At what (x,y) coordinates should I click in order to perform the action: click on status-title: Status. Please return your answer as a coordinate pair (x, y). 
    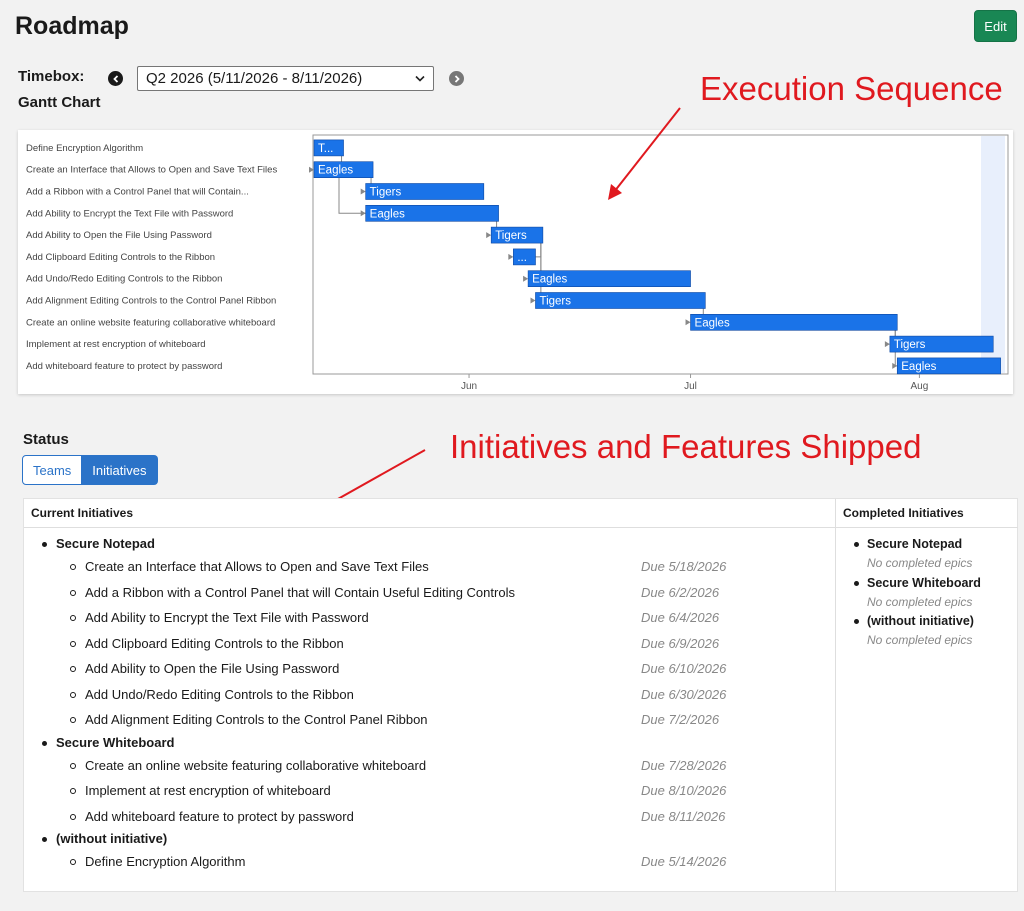
    Looking at the image, I should click on (46, 439).